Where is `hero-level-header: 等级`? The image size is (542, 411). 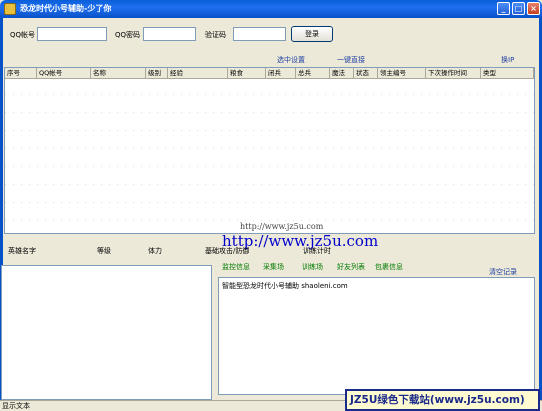
hero-level-header: 等级 is located at coordinates (104, 251).